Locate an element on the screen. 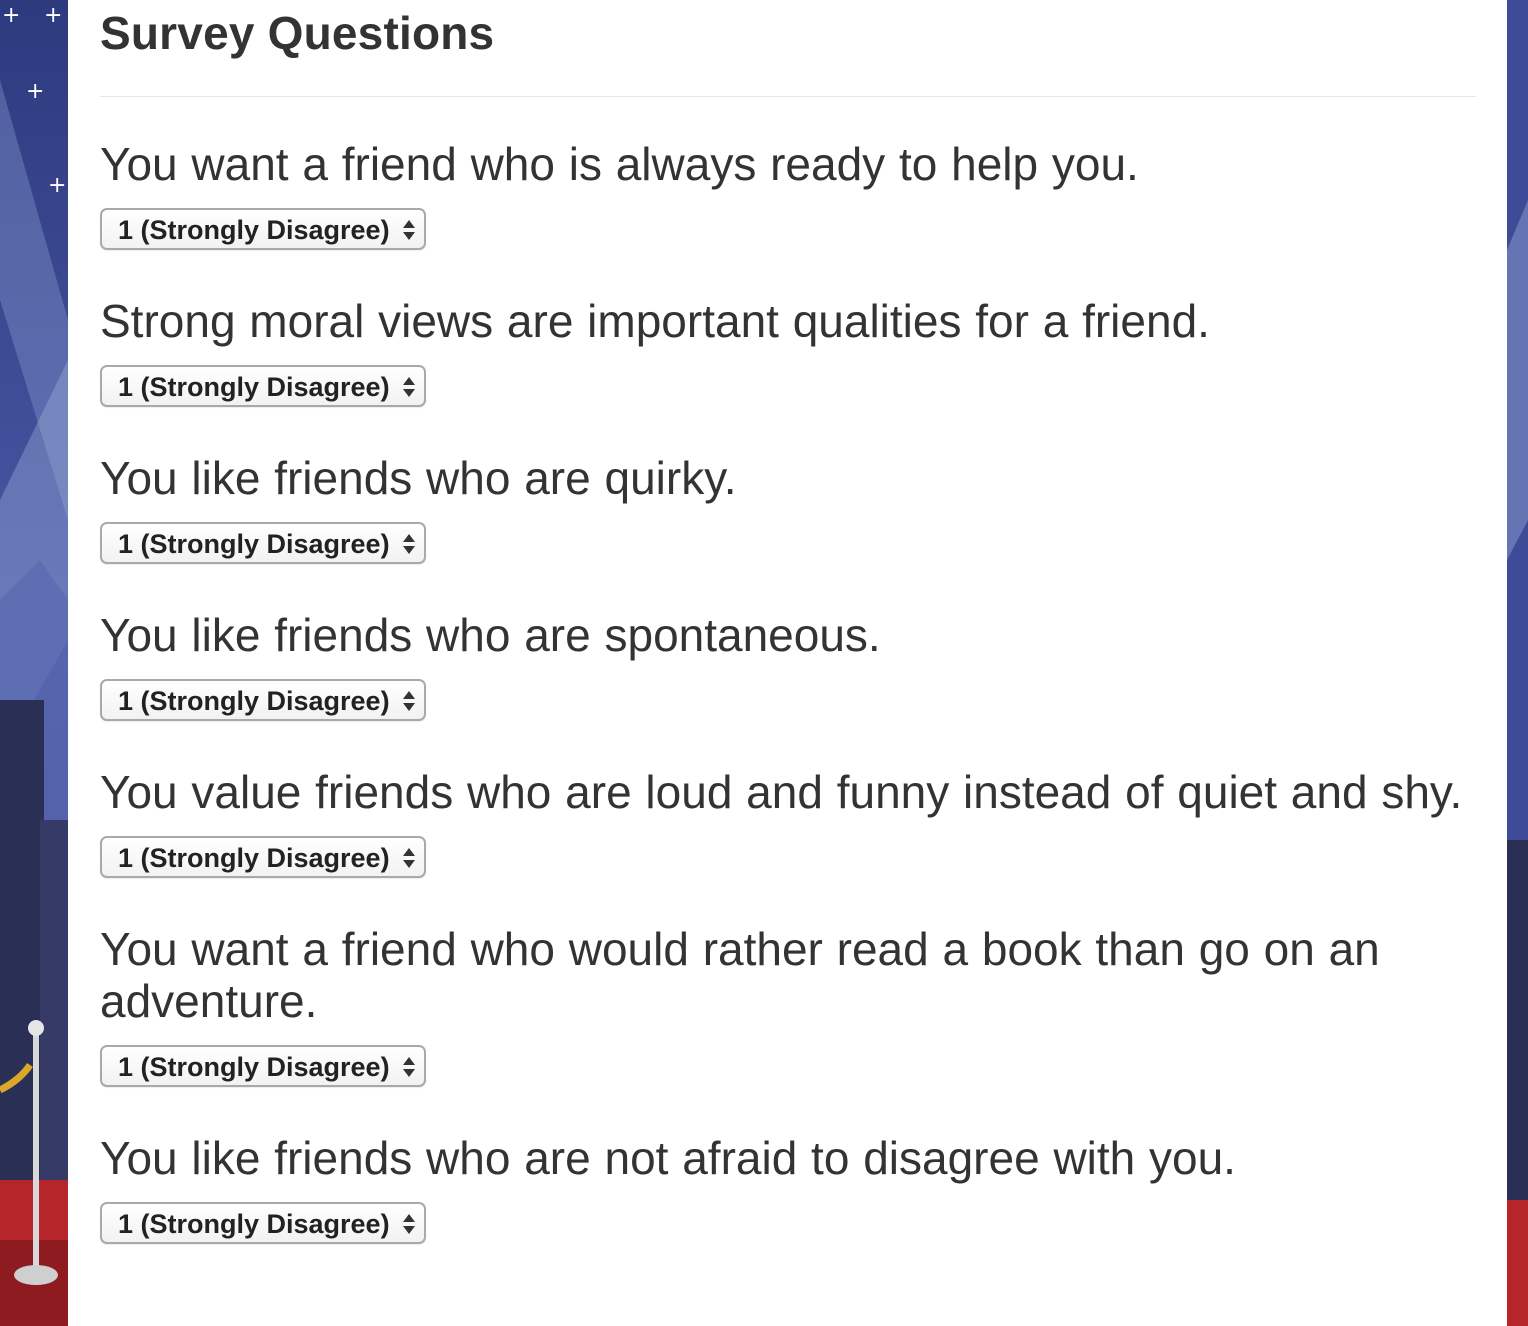 This screenshot has width=1528, height=1326. background-scene-left: + + + + is located at coordinates (34, 663).